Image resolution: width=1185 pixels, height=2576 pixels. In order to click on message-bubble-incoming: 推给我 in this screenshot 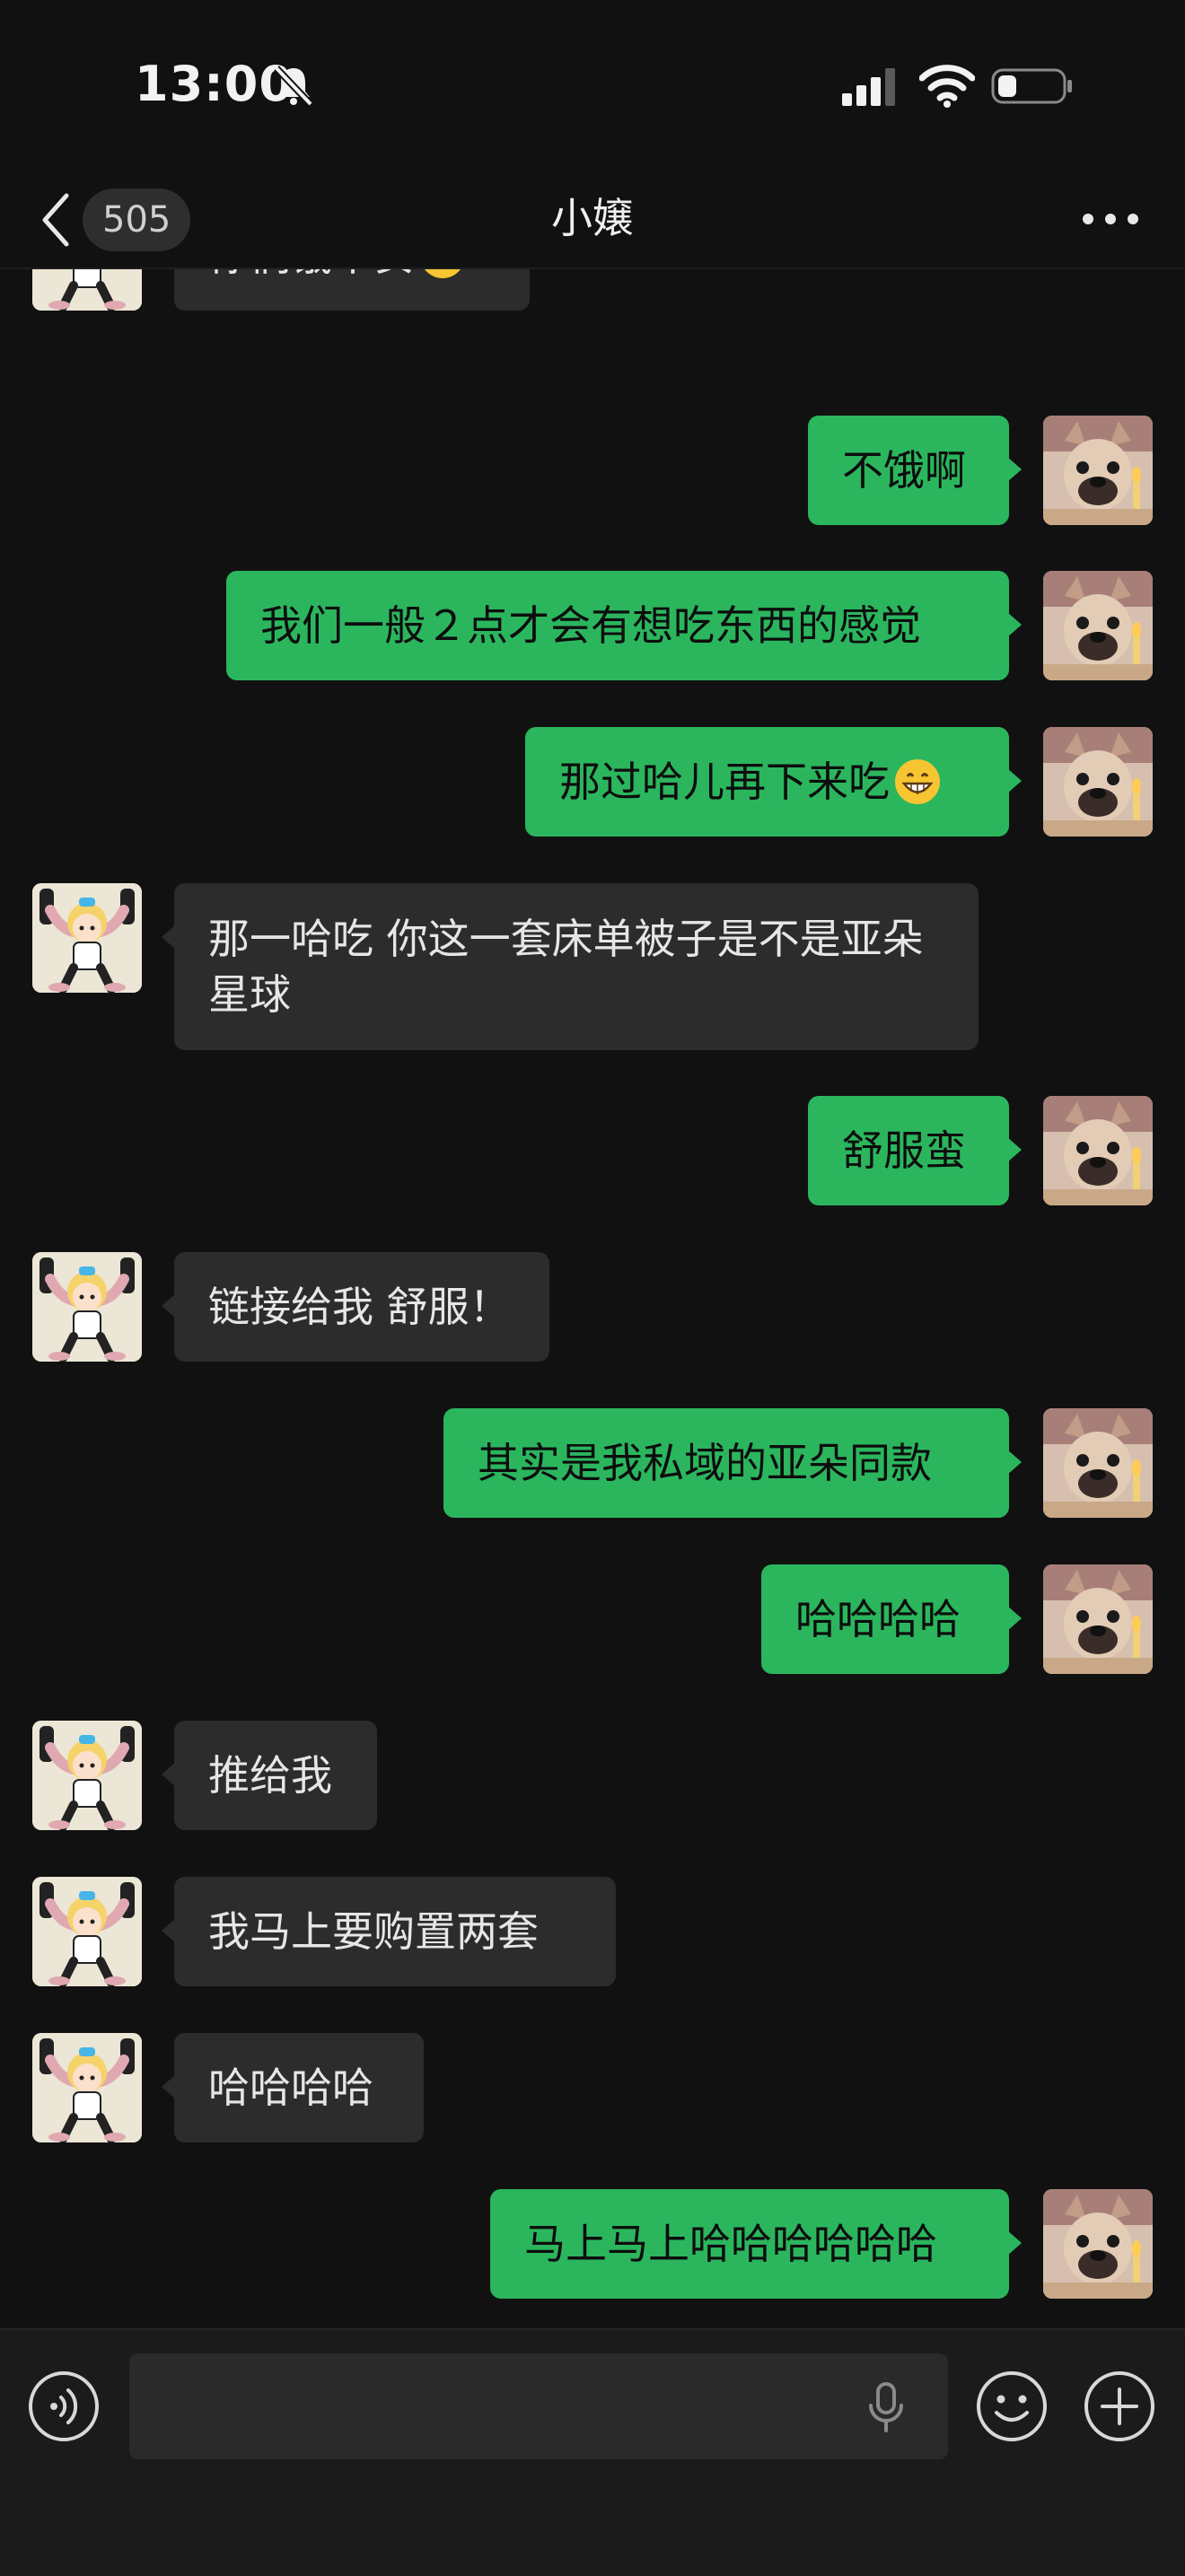, I will do `click(269, 1775)`.